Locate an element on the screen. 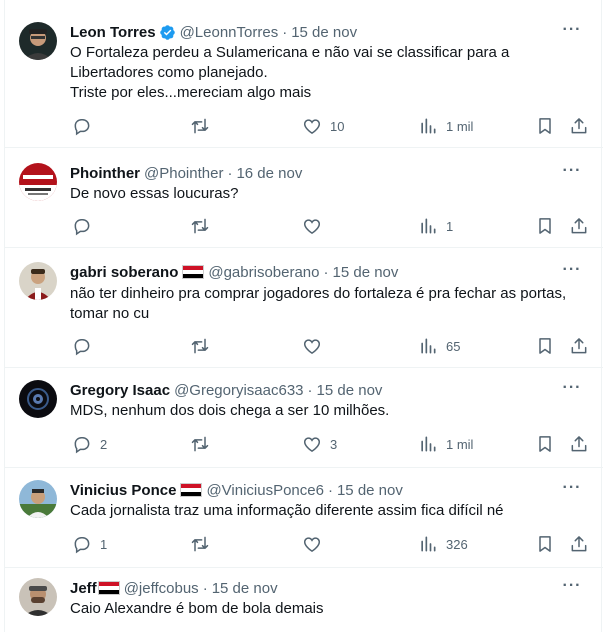 The height and width of the screenshot is (632, 613). tweet-header: Leon Torres @LeonnTorres · 15 de nov is located at coordinates (213, 32).